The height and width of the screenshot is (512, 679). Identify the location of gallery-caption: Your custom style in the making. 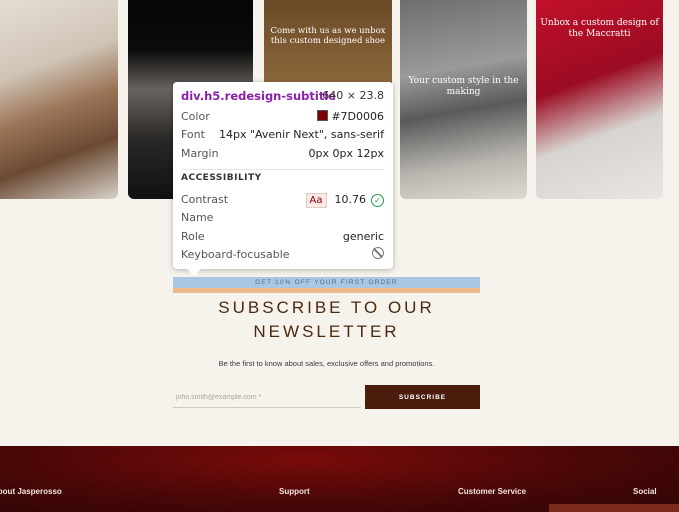
(463, 86).